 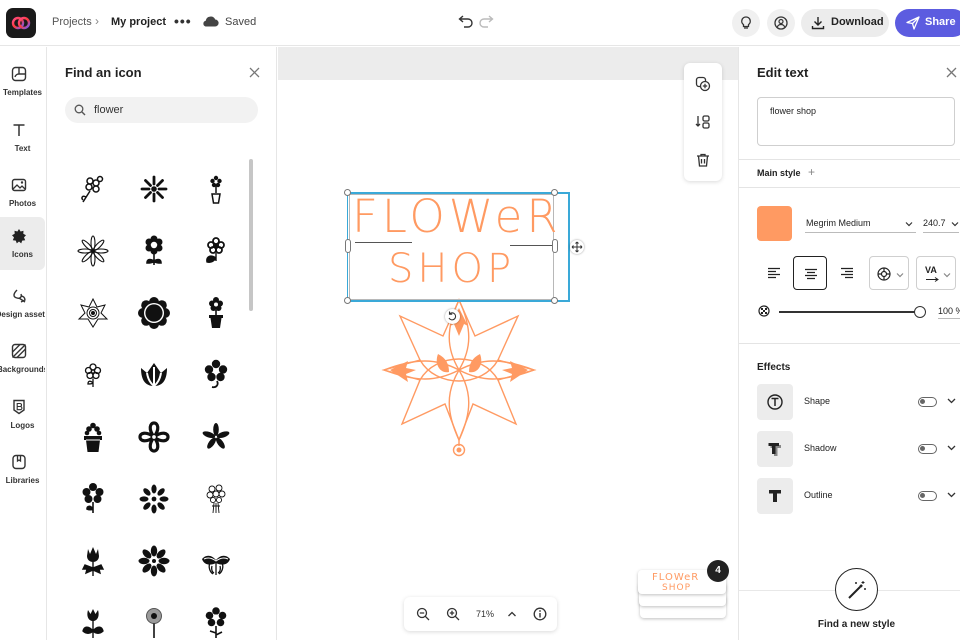 What do you see at coordinates (22, 469) in the screenshot?
I see `rail-item-libraries: Libraries` at bounding box center [22, 469].